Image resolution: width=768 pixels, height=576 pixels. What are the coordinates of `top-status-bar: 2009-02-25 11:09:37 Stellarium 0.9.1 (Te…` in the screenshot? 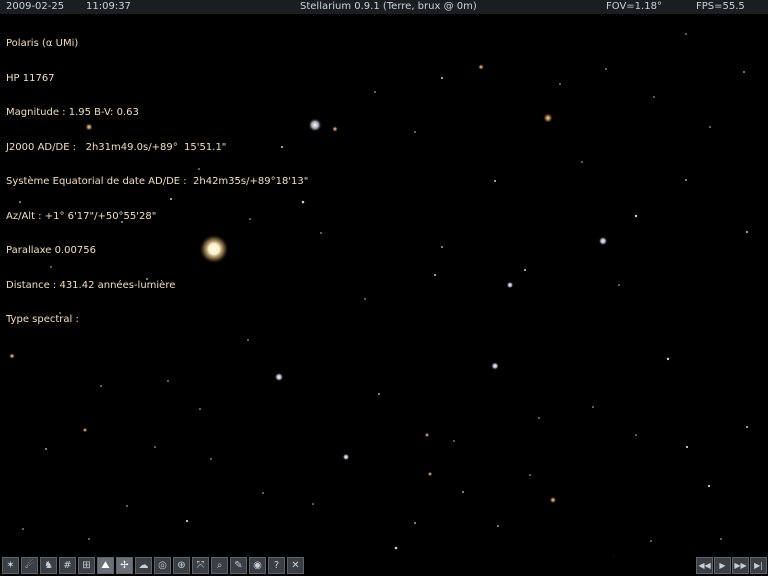 It's located at (384, 7).